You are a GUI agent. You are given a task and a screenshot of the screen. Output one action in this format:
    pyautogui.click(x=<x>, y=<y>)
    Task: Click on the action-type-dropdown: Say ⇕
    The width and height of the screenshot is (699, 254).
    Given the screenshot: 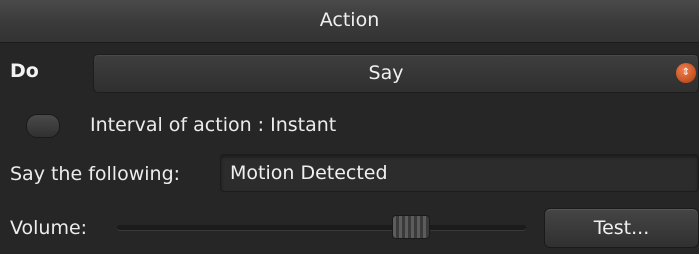 What is the action you would take?
    pyautogui.click(x=396, y=73)
    